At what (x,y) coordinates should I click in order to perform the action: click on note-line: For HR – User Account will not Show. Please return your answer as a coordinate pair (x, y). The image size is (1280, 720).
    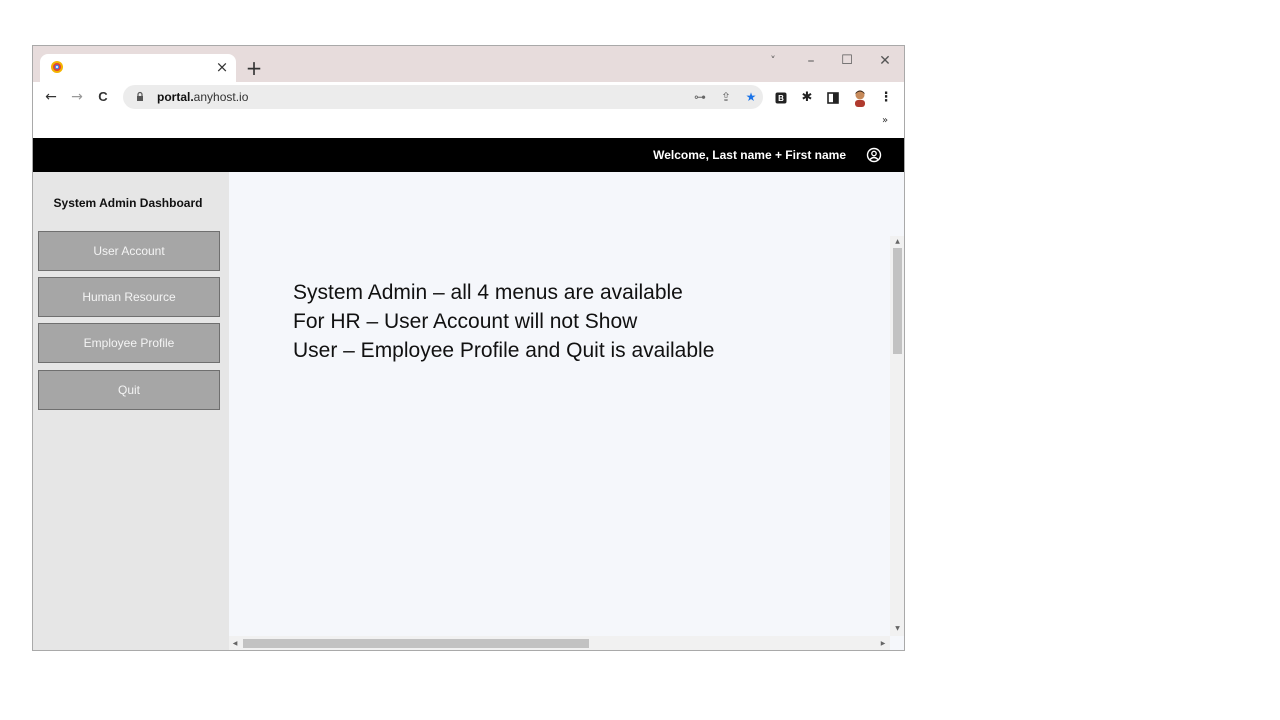
    Looking at the image, I should click on (465, 321).